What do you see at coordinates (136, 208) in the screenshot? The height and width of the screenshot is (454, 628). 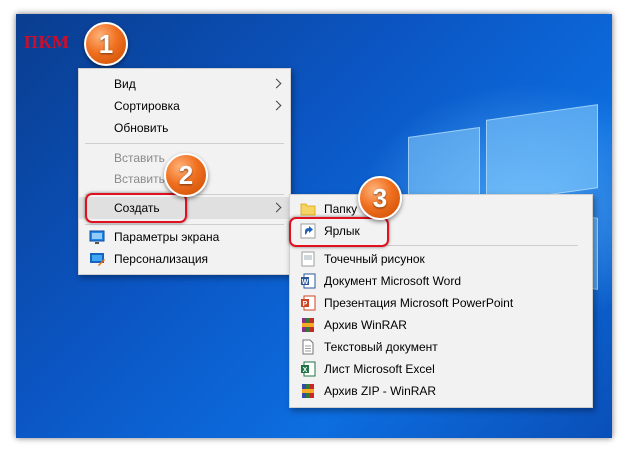 I see `highlight-create` at bounding box center [136, 208].